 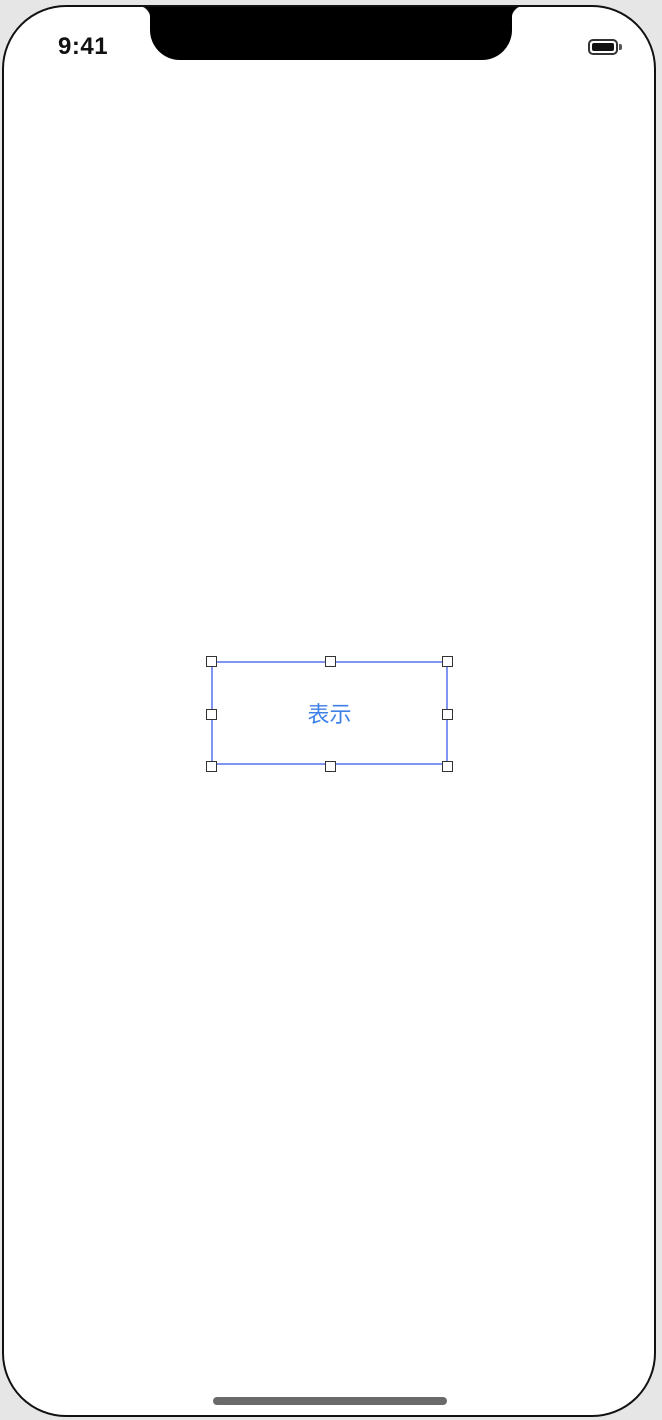 What do you see at coordinates (211, 661) in the screenshot?
I see `resize-handle-top-left` at bounding box center [211, 661].